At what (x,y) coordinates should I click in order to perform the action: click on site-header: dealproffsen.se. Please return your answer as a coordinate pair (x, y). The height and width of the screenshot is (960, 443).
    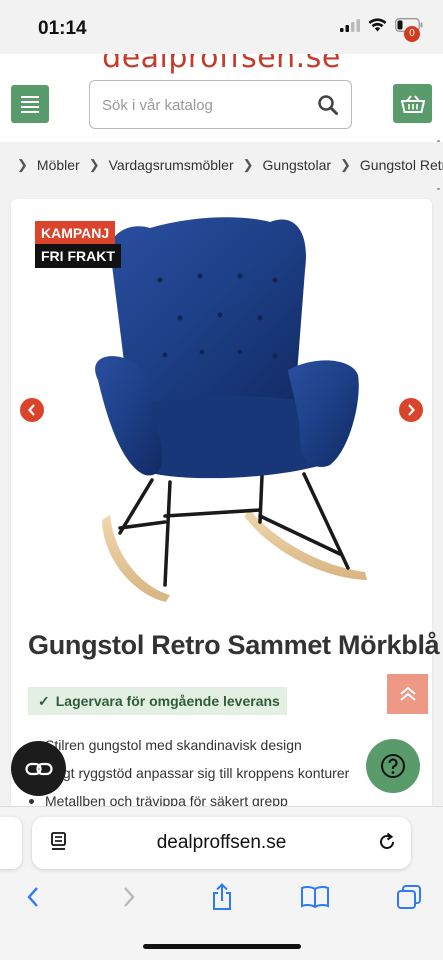
    Looking at the image, I should click on (221, 98).